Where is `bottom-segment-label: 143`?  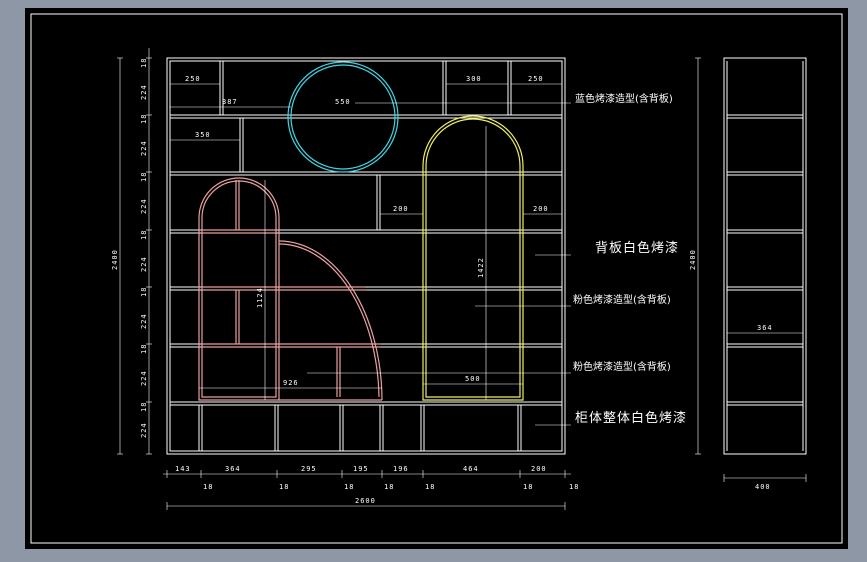
bottom-segment-label: 143 is located at coordinates (183, 469).